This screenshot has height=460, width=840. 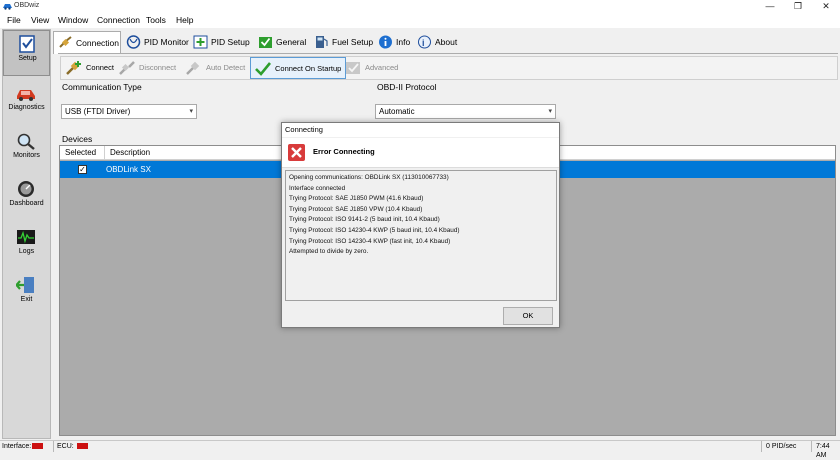 What do you see at coordinates (265, 42) in the screenshot?
I see `checkbook-icon` at bounding box center [265, 42].